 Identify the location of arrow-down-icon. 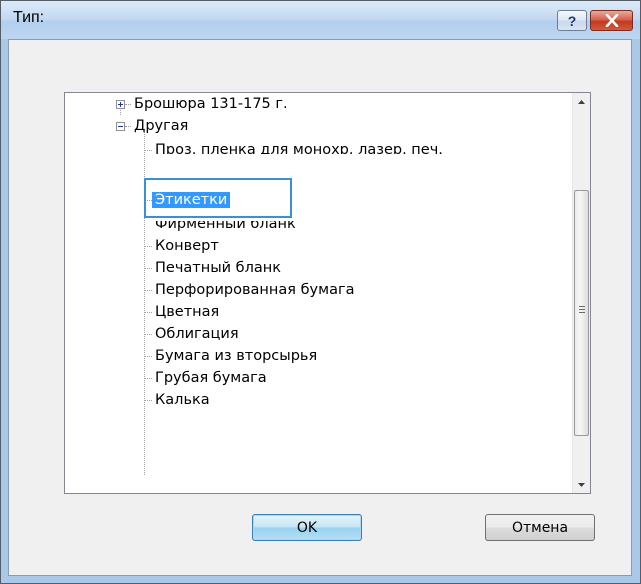
(581, 484).